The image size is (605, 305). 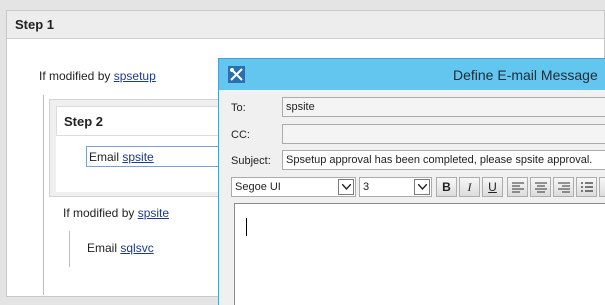 I want to click on subject-label: Subject:, so click(x=251, y=161).